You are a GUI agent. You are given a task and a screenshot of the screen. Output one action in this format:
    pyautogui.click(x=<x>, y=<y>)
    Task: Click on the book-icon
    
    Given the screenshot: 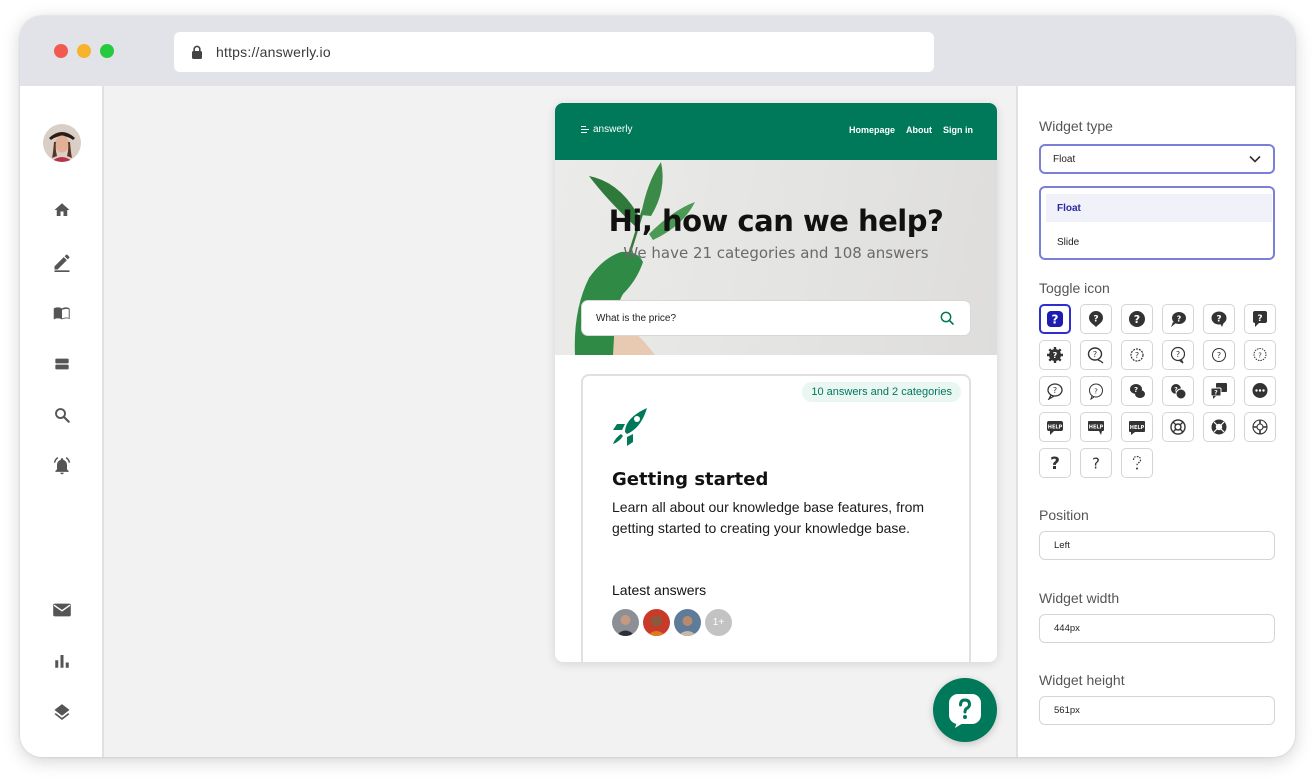 What is the action you would take?
    pyautogui.click(x=62, y=313)
    